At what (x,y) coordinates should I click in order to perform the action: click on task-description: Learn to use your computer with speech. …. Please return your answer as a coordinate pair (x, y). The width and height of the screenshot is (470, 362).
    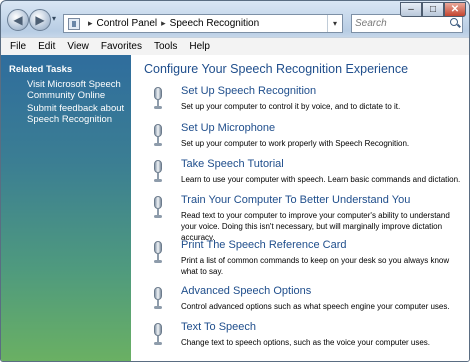
    Looking at the image, I should click on (321, 179).